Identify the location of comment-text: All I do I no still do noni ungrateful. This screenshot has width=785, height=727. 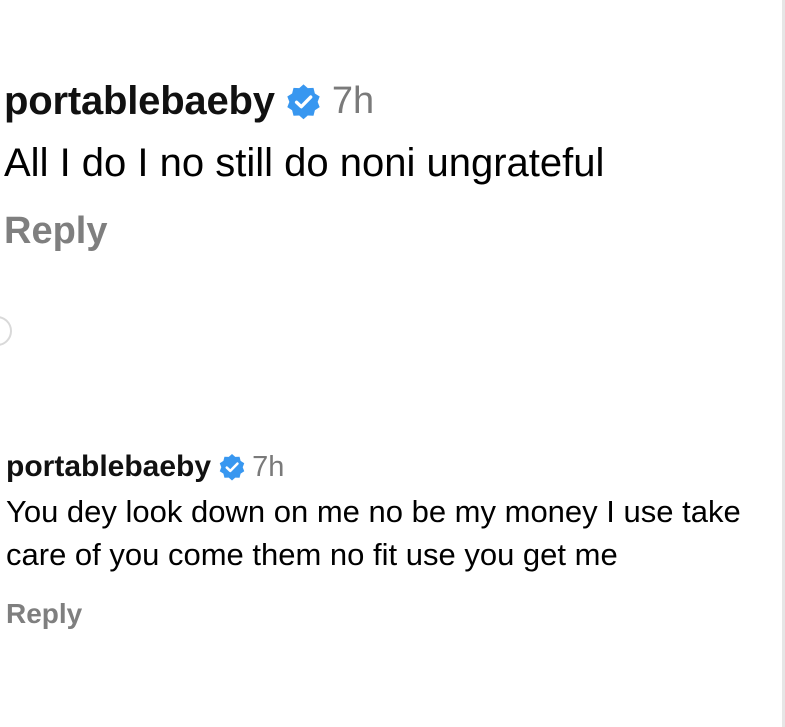
(304, 163).